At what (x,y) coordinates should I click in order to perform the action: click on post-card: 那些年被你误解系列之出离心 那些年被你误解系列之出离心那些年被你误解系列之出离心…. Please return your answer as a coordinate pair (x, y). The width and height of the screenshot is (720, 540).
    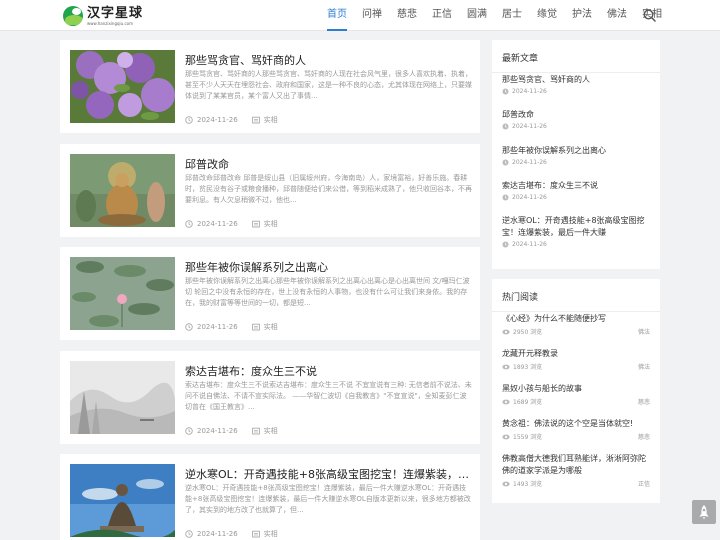
    Looking at the image, I should click on (270, 293).